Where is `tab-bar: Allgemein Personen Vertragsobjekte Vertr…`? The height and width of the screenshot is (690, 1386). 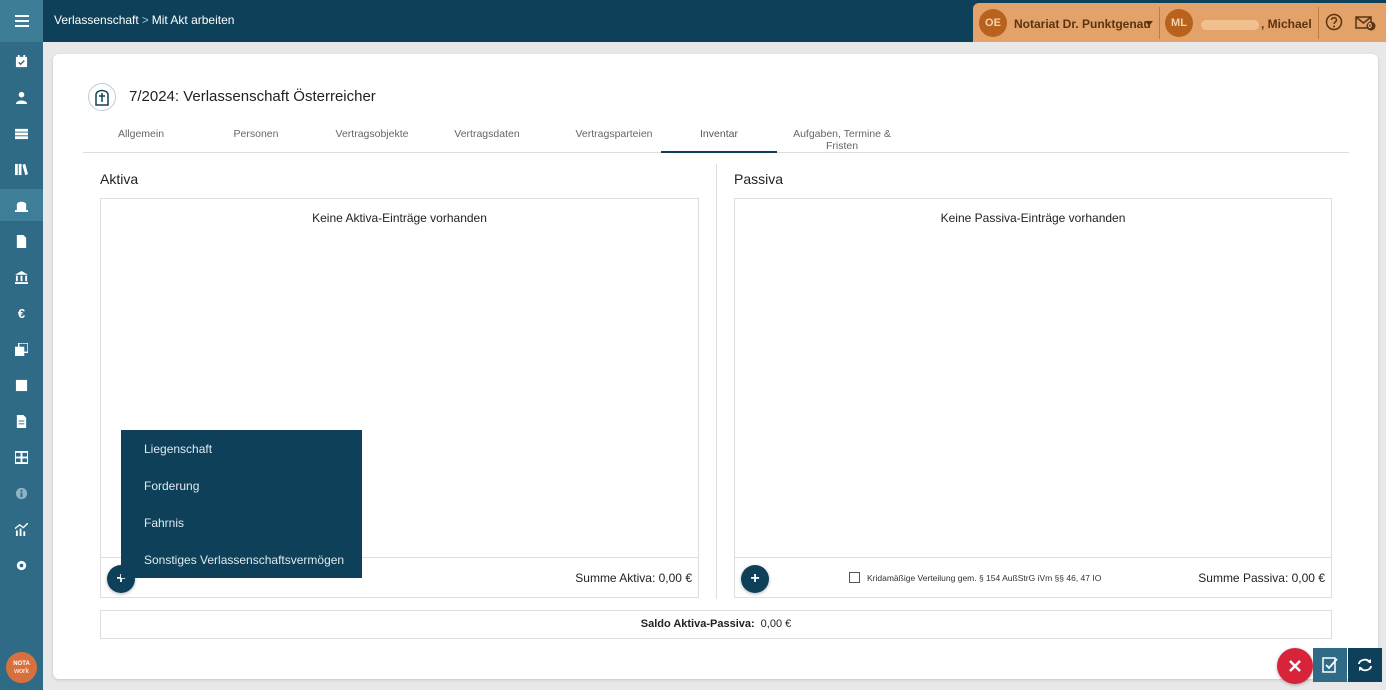
tab-bar: Allgemein Personen Vertragsobjekte Vertr… is located at coordinates (716, 135).